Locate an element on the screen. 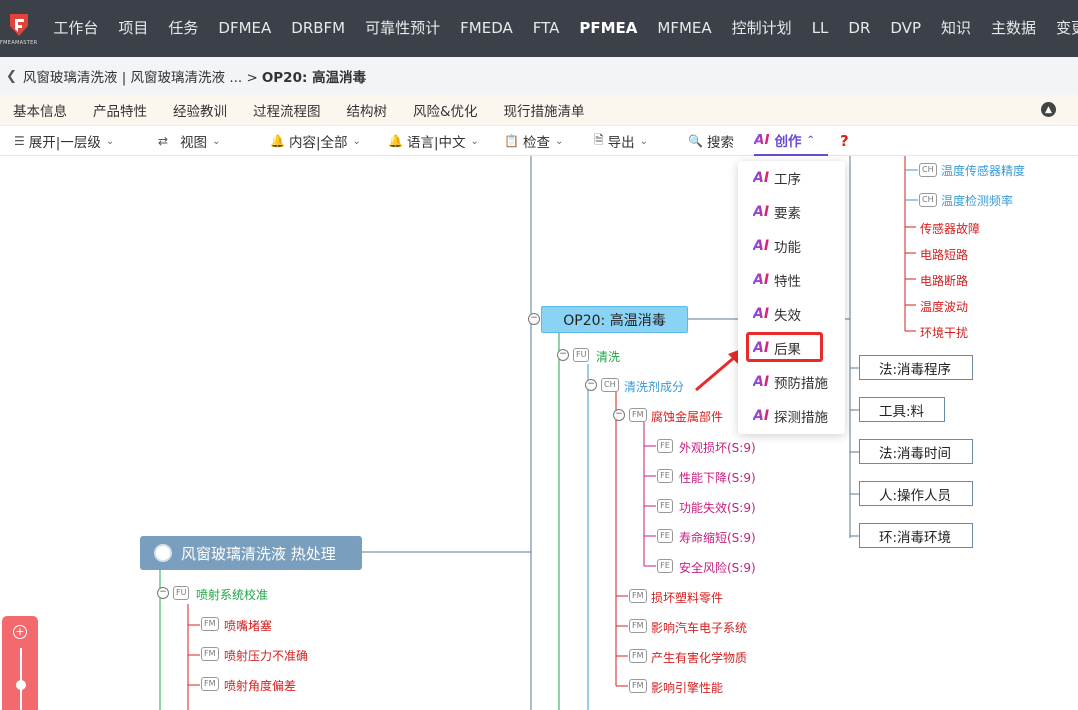 This screenshot has height=710, width=1078. nav-item: 可靠性预计 is located at coordinates (402, 28).